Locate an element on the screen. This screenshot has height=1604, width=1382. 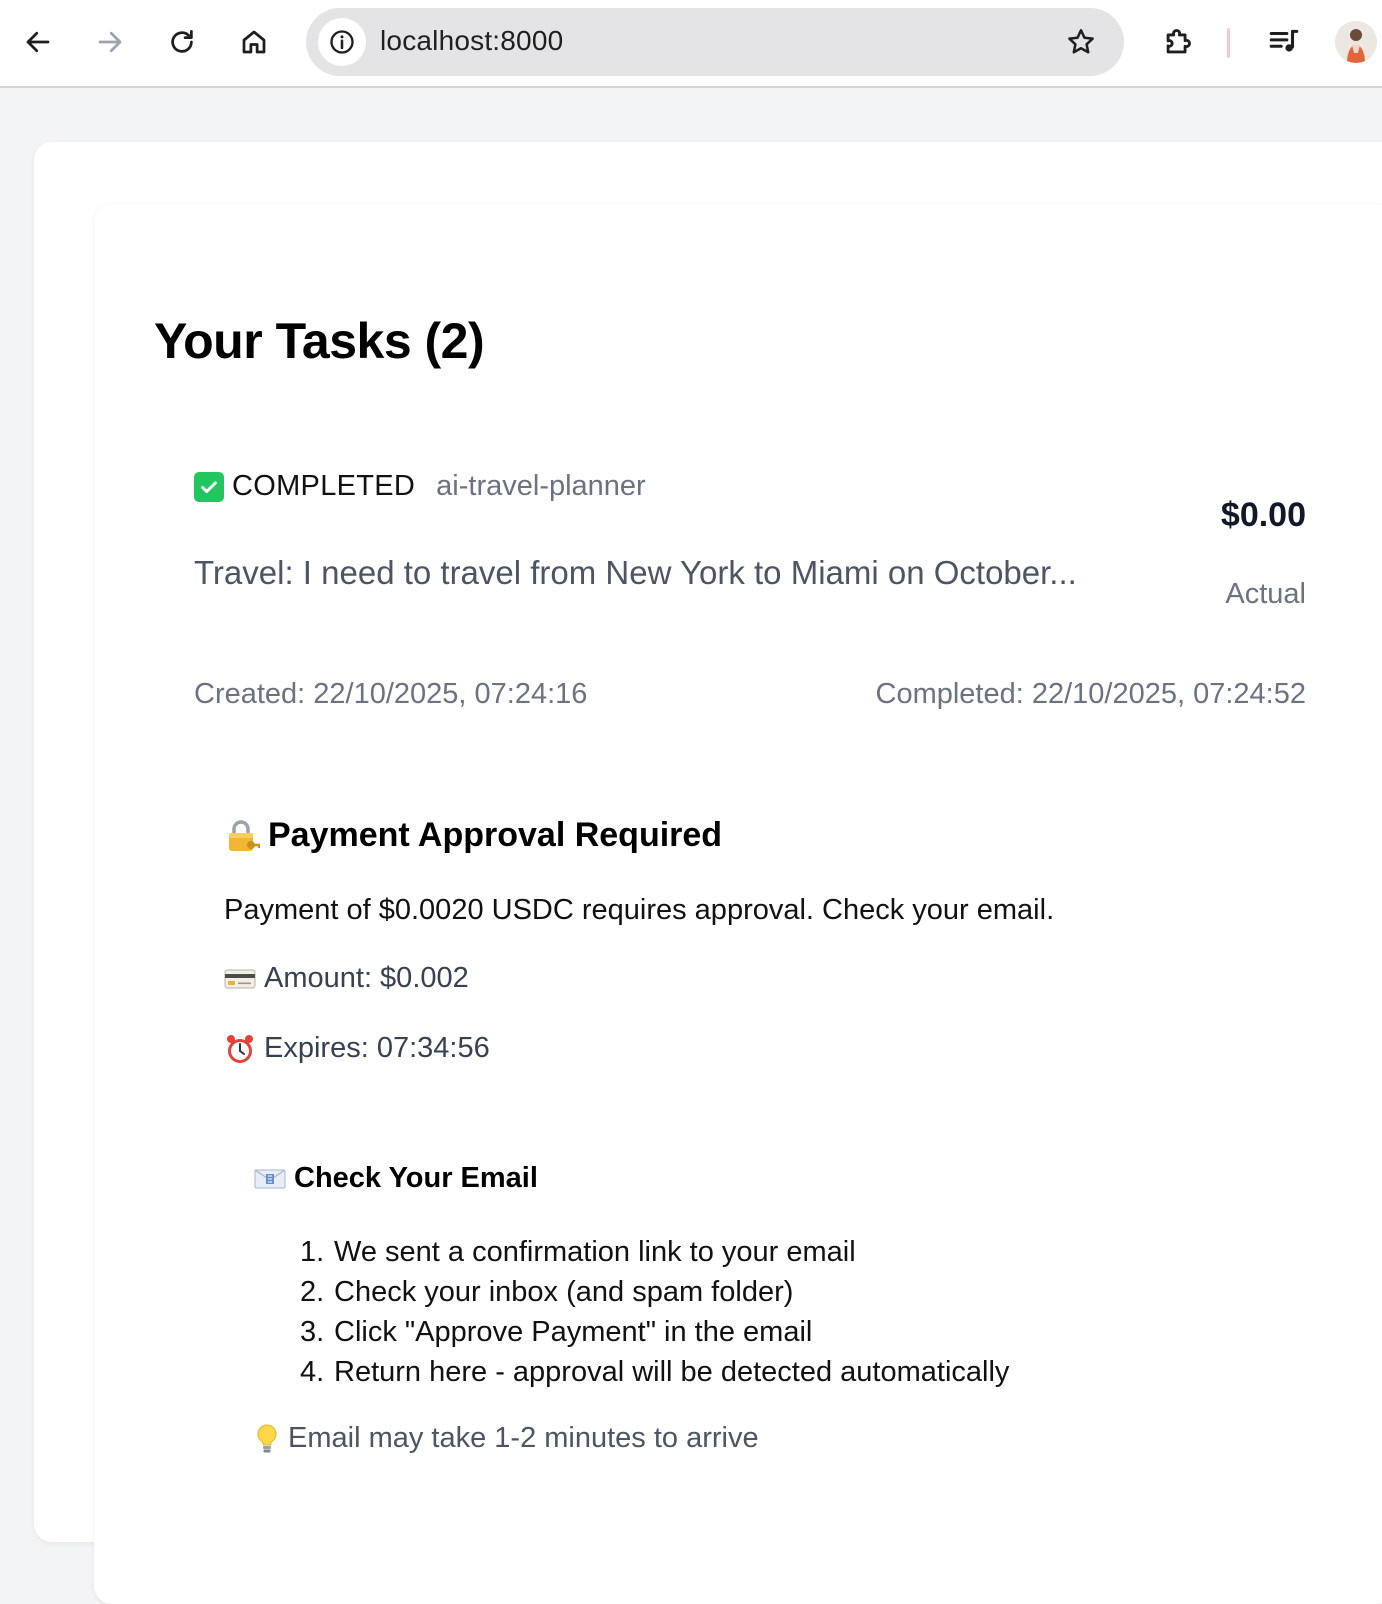
page-title: Your Tasks (2) is located at coordinates (319, 341).